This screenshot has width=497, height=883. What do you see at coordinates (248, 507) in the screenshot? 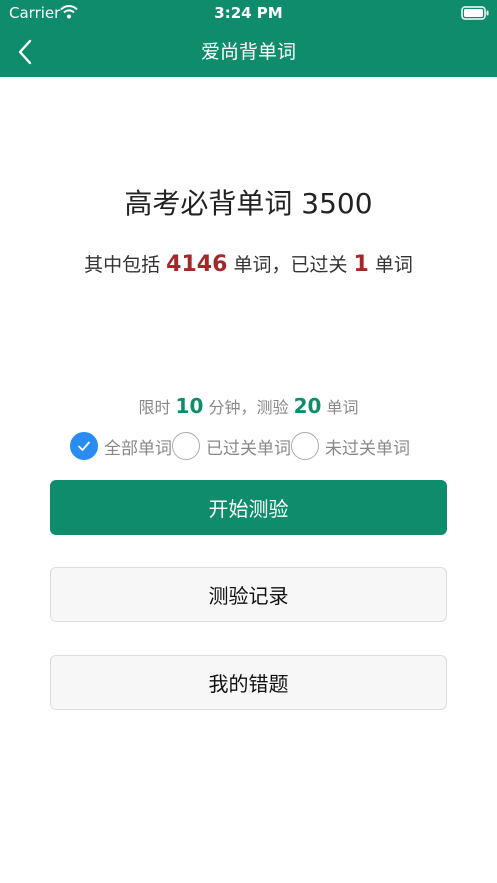
I see `start-quiz-button: 开始测验` at bounding box center [248, 507].